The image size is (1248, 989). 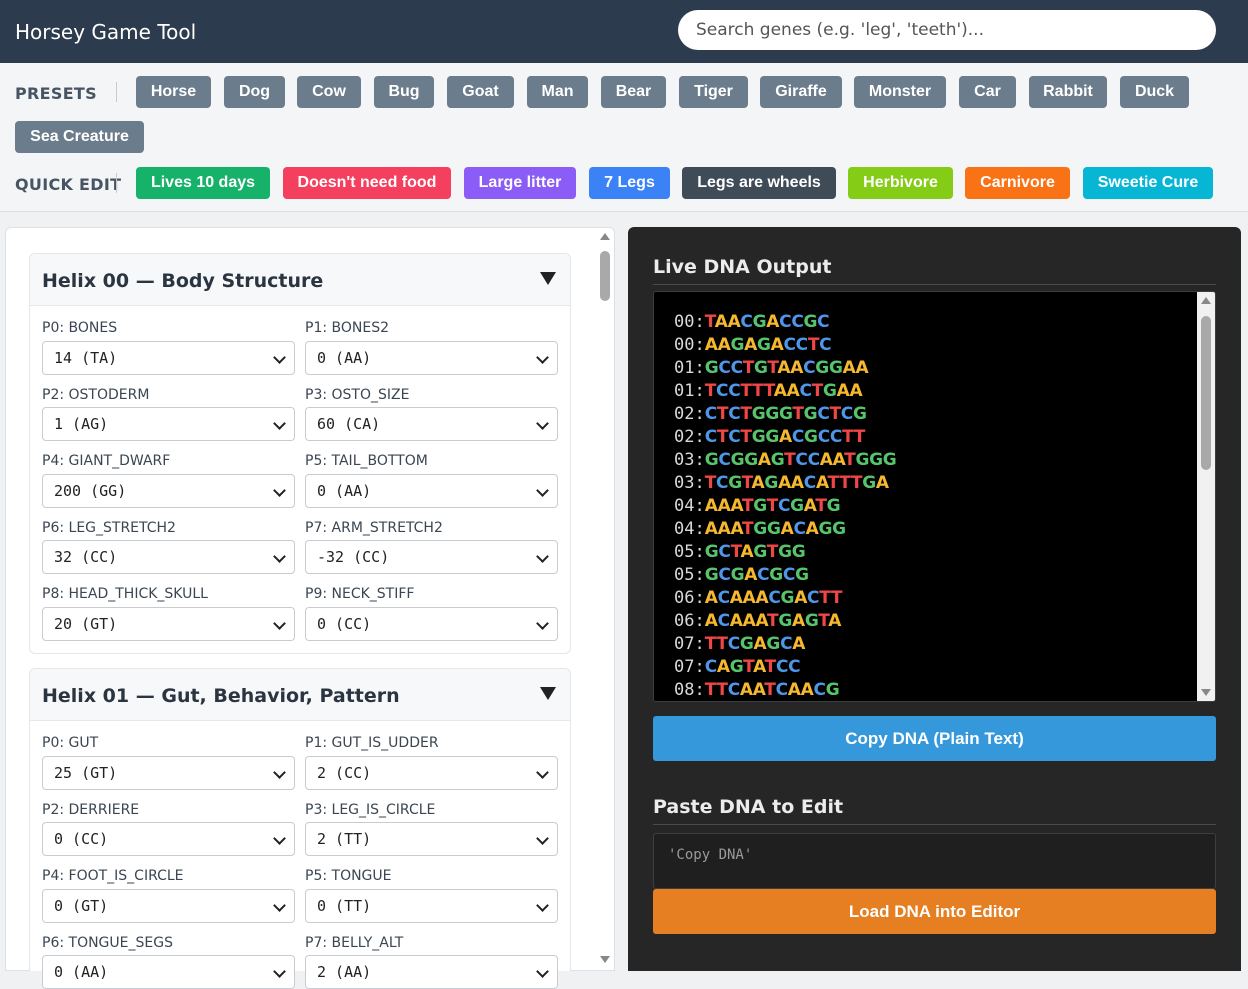 I want to click on quick-7-legs-button: 7 Legs, so click(x=629, y=183).